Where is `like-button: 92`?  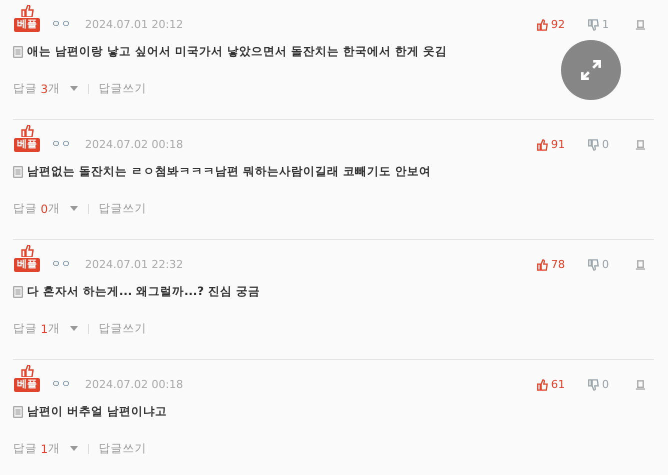
like-button: 92 is located at coordinates (550, 25).